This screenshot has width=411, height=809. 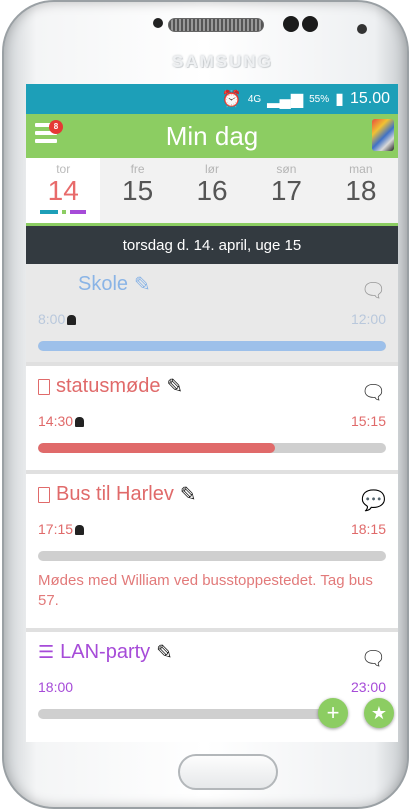 What do you see at coordinates (137, 169) in the screenshot?
I see `day-weekday-label: fre` at bounding box center [137, 169].